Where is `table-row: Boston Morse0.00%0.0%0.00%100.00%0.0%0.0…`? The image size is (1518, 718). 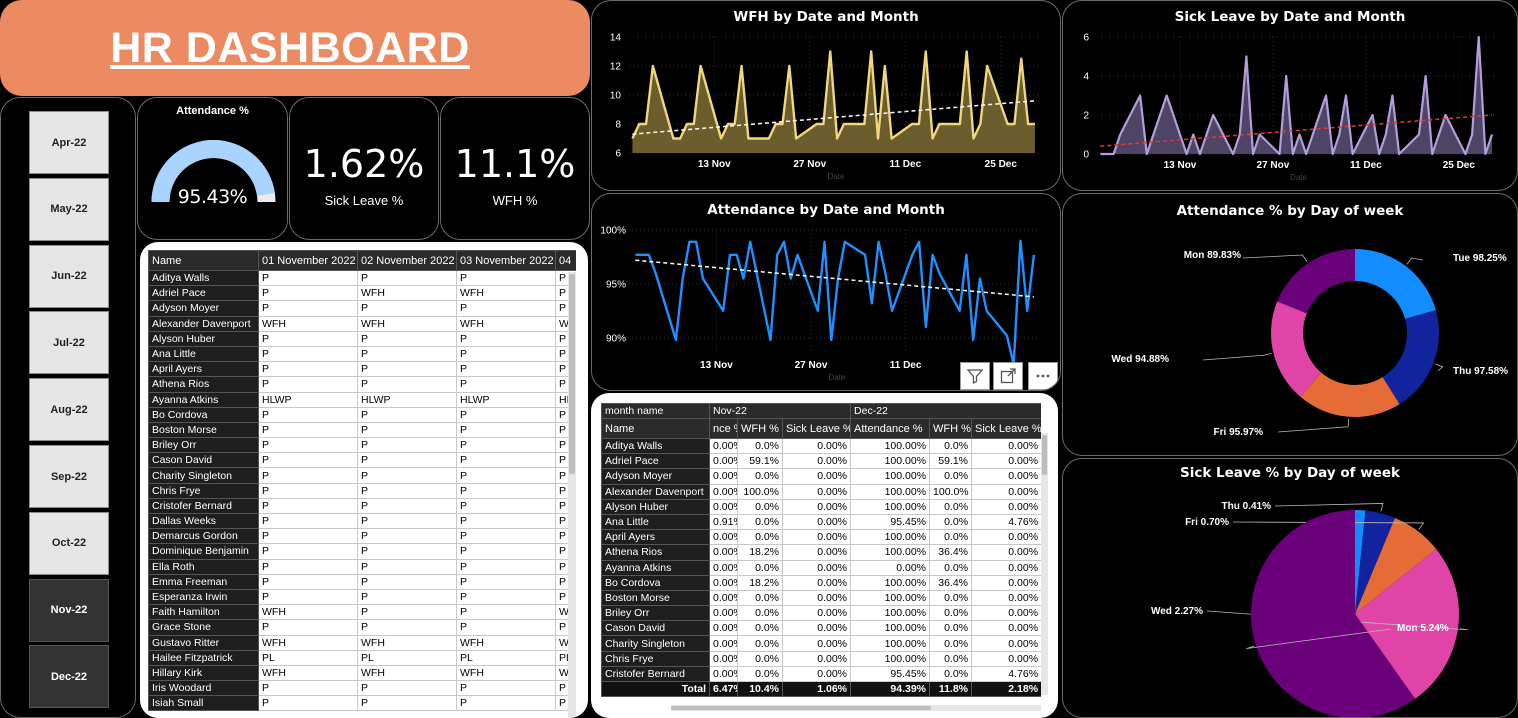
table-row: Boston Morse0.00%0.0%0.00%100.00%0.0%0.0… is located at coordinates (821, 598).